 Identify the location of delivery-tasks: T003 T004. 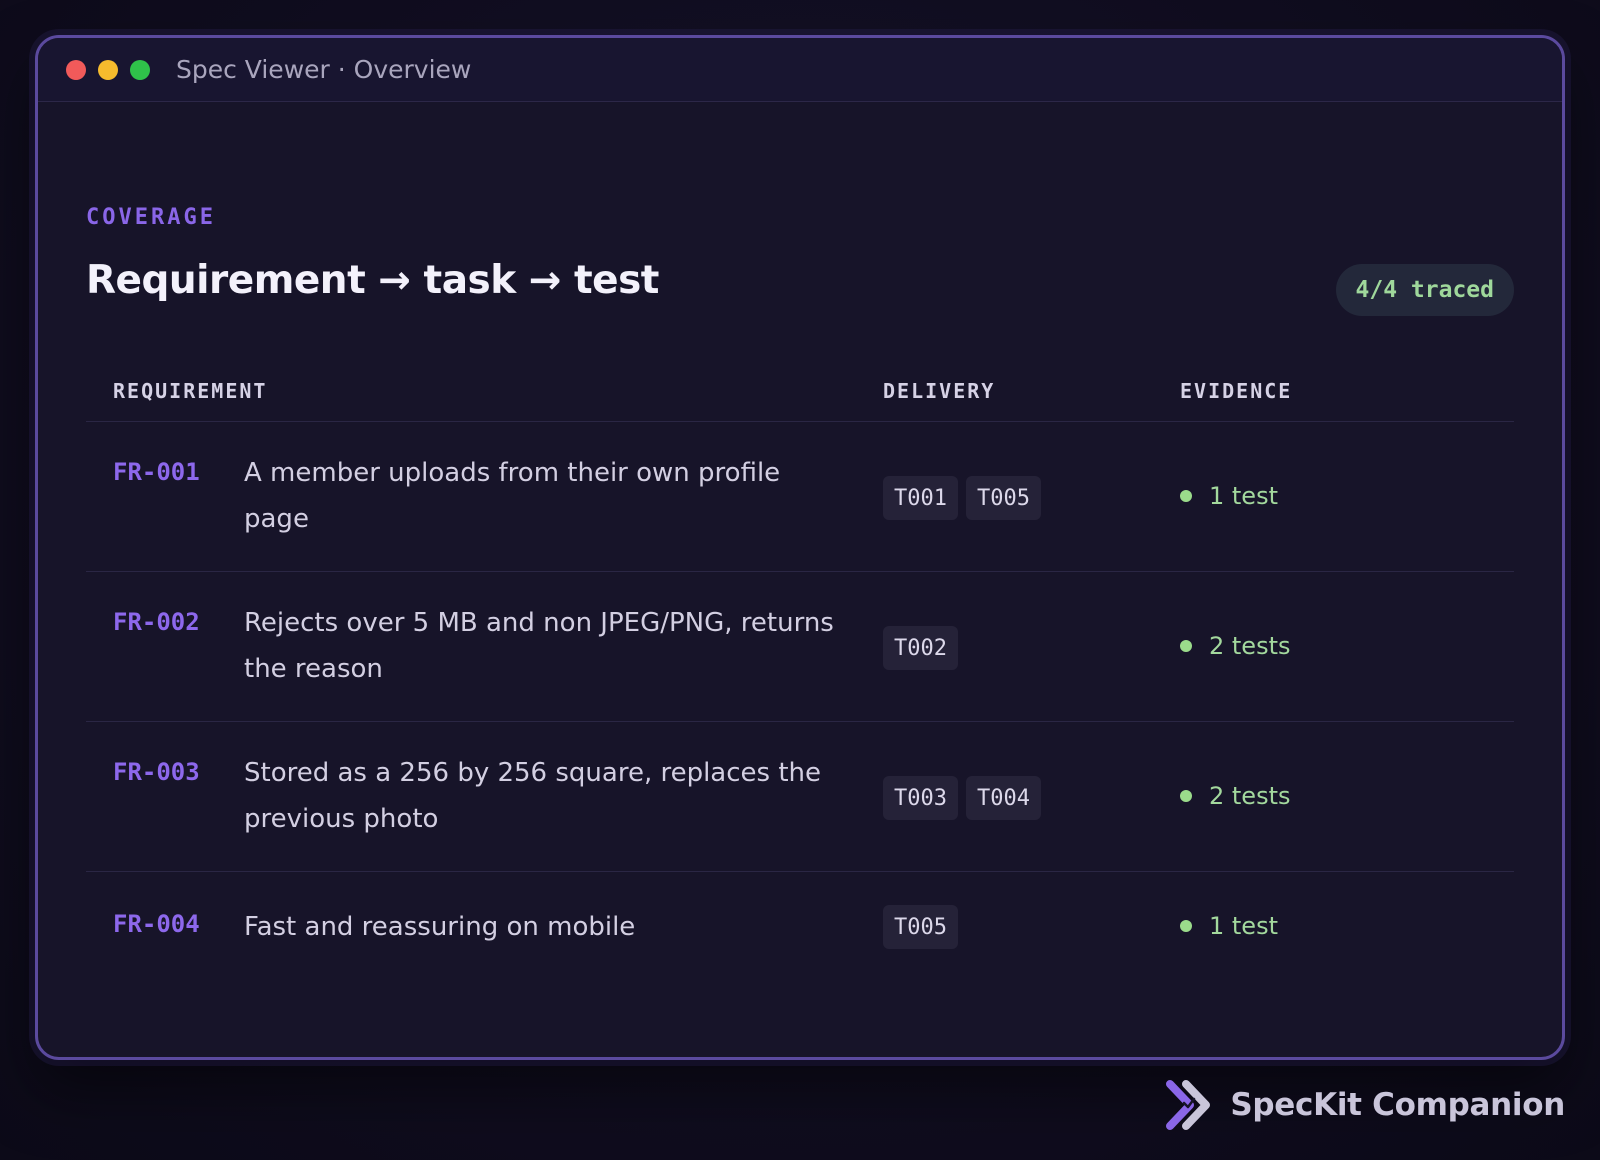
(962, 798).